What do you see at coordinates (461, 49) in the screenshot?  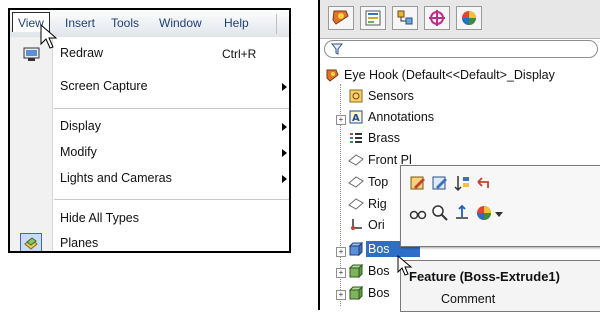 I see `tree-filter-input` at bounding box center [461, 49].